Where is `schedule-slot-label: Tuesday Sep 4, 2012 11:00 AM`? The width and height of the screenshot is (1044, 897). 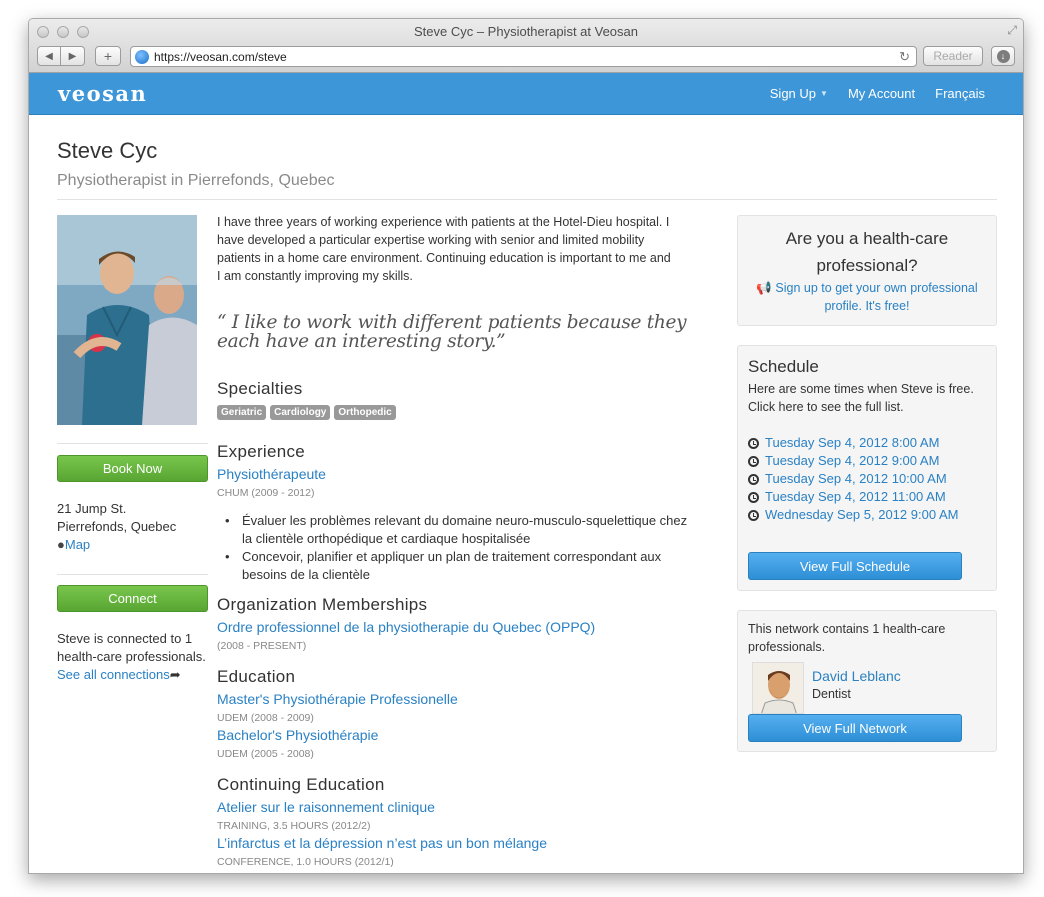
schedule-slot-label: Tuesday Sep 4, 2012 11:00 AM is located at coordinates (855, 496).